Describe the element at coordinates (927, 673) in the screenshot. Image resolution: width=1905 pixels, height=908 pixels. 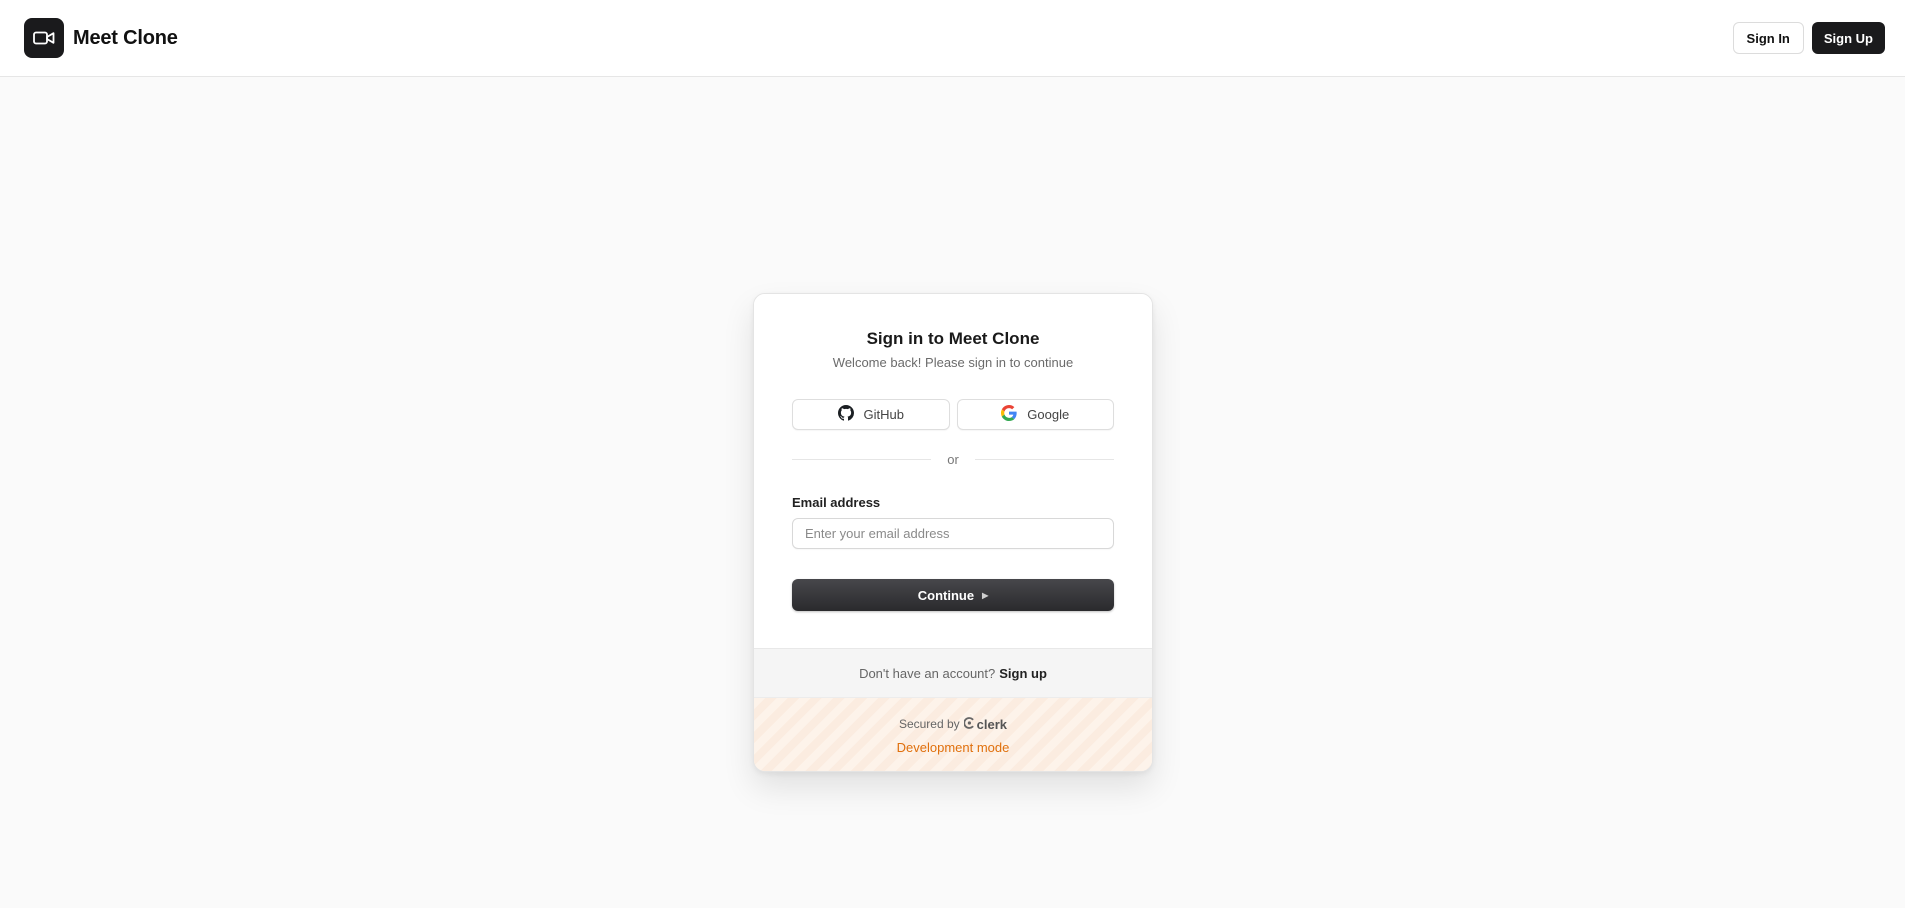
I see `no-account-text: Don't have an account?` at that location.